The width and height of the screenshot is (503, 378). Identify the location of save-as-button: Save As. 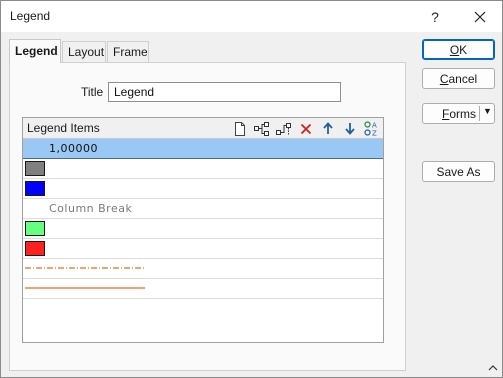
(458, 171).